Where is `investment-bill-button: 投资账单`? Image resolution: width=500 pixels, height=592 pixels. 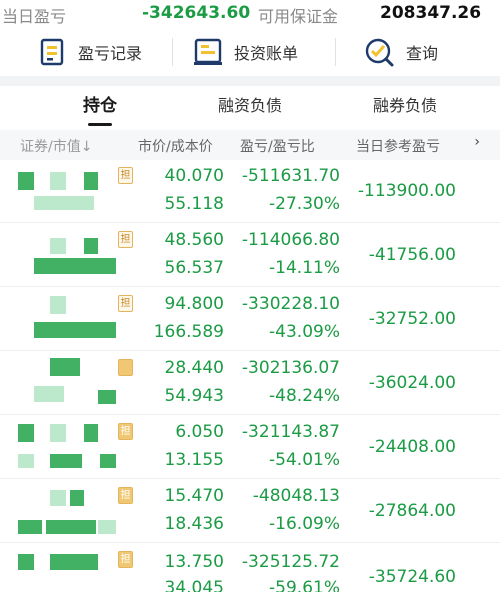
investment-bill-button: 投资账单 is located at coordinates (245, 52).